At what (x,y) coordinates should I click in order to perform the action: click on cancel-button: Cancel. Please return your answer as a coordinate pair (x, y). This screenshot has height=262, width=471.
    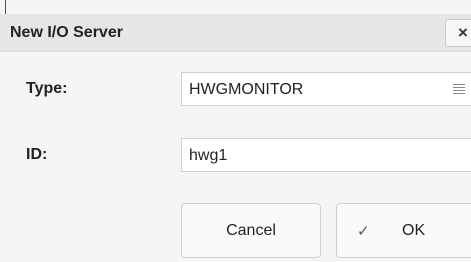
    Looking at the image, I should click on (251, 230).